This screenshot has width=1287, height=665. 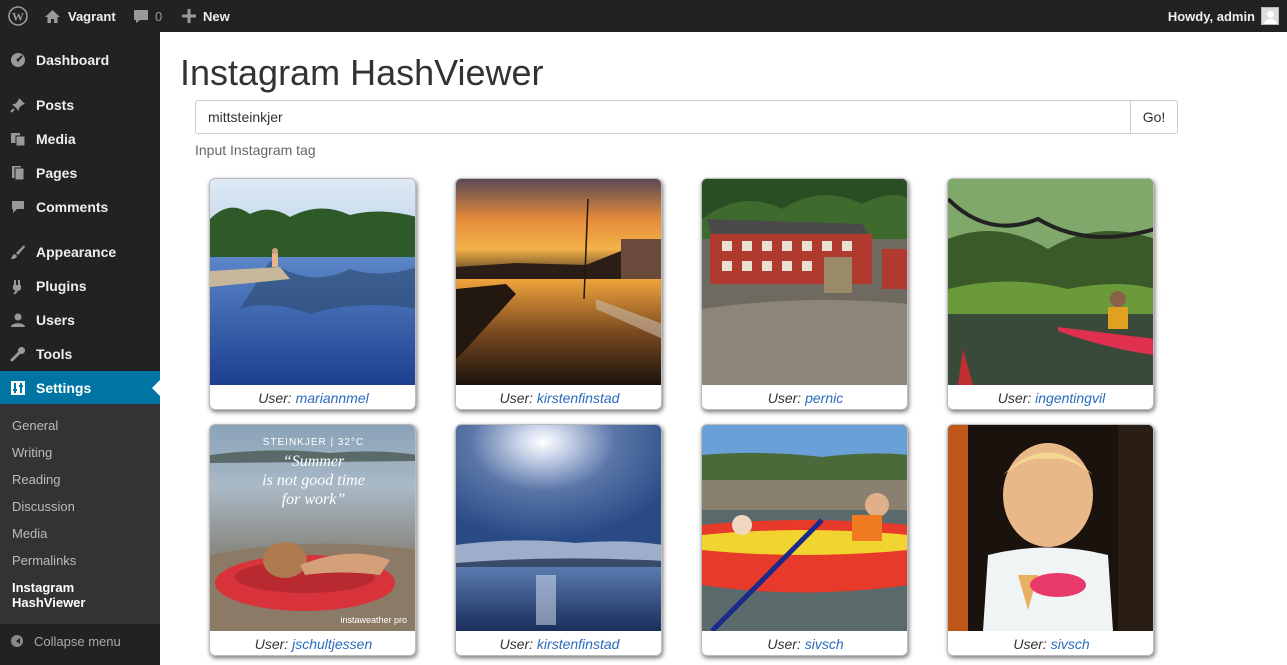 What do you see at coordinates (72, 595) in the screenshot?
I see `submenu-instagram-hashviewer: Instagram HashViewer` at bounding box center [72, 595].